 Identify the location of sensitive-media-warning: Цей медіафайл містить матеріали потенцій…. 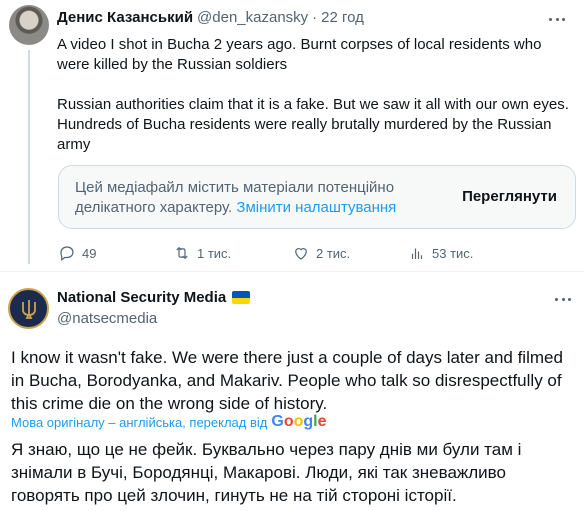
(317, 197).